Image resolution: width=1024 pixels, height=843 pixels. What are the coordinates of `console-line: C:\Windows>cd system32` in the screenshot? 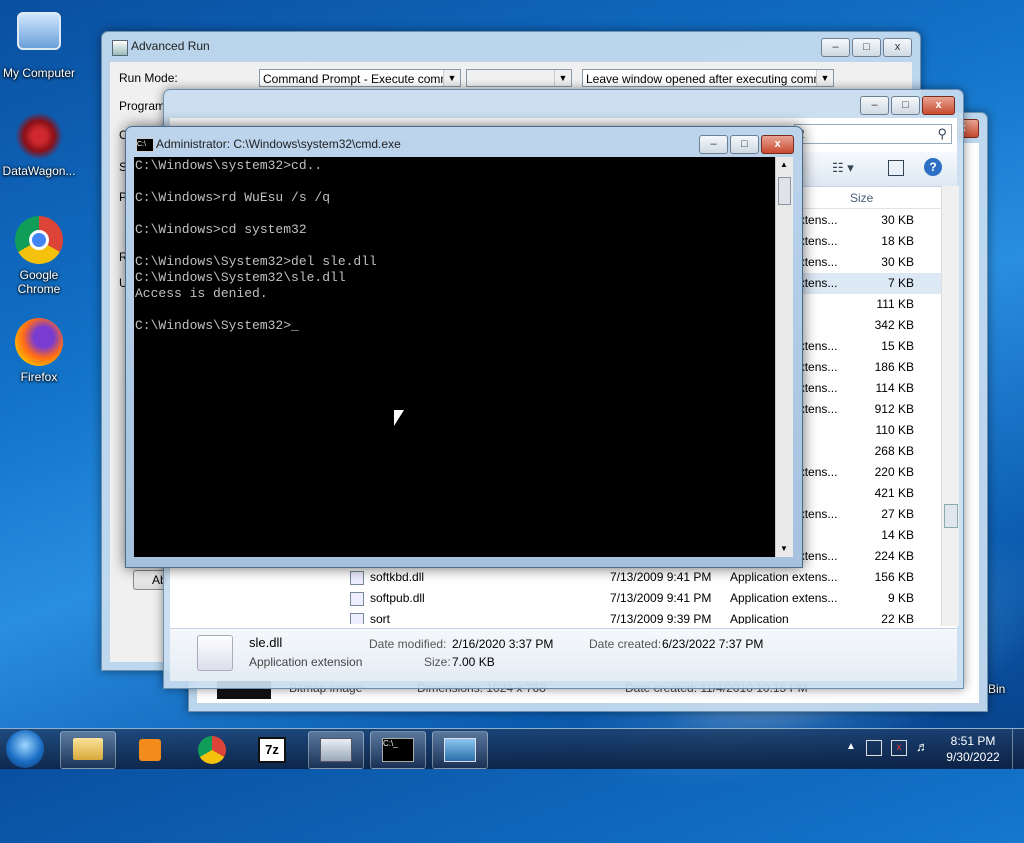 It's located at (221, 229).